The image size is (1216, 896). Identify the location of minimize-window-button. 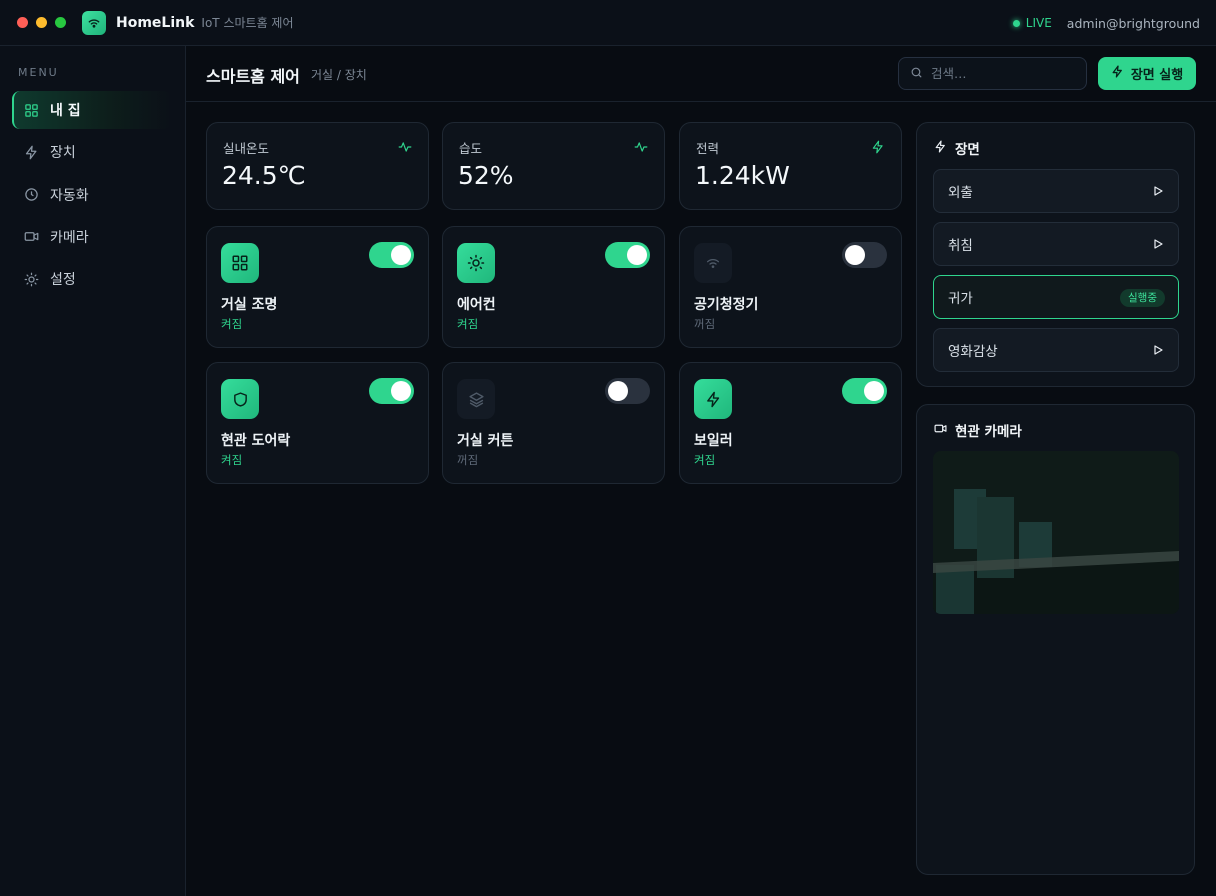
(41, 22).